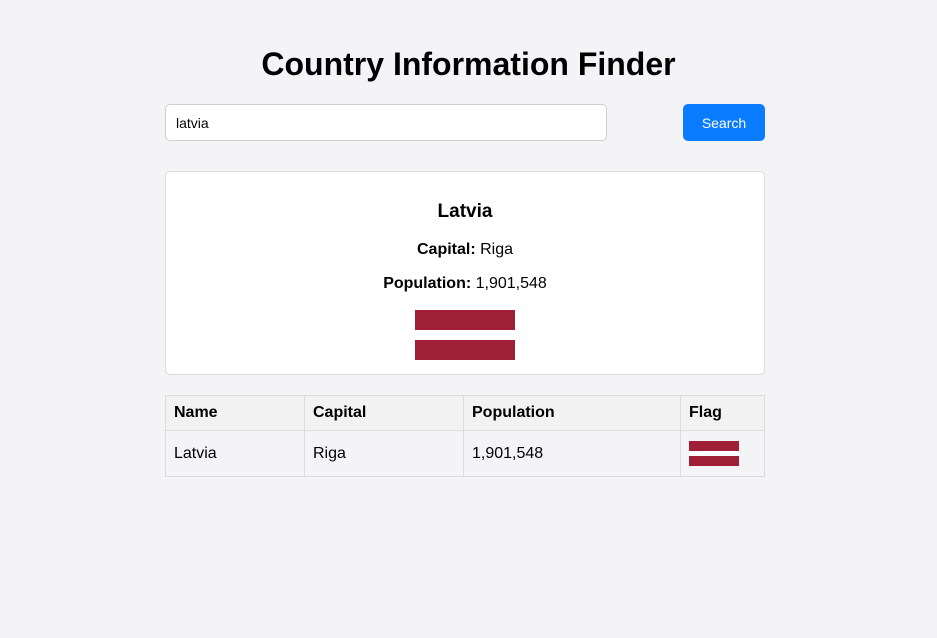 The width and height of the screenshot is (937, 638). What do you see at coordinates (468, 64) in the screenshot?
I see `page-title: Country Information Finder` at bounding box center [468, 64].